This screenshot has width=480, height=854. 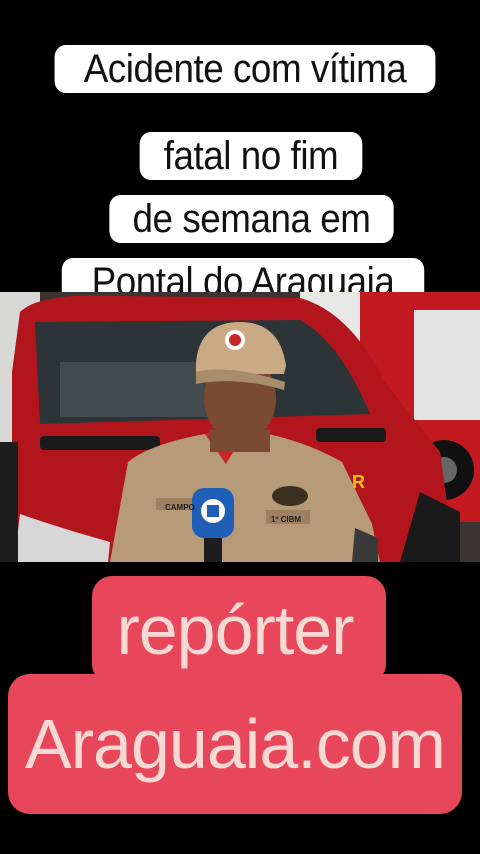 I want to click on caption-line-1: Acidente com vítima, so click(x=245, y=69).